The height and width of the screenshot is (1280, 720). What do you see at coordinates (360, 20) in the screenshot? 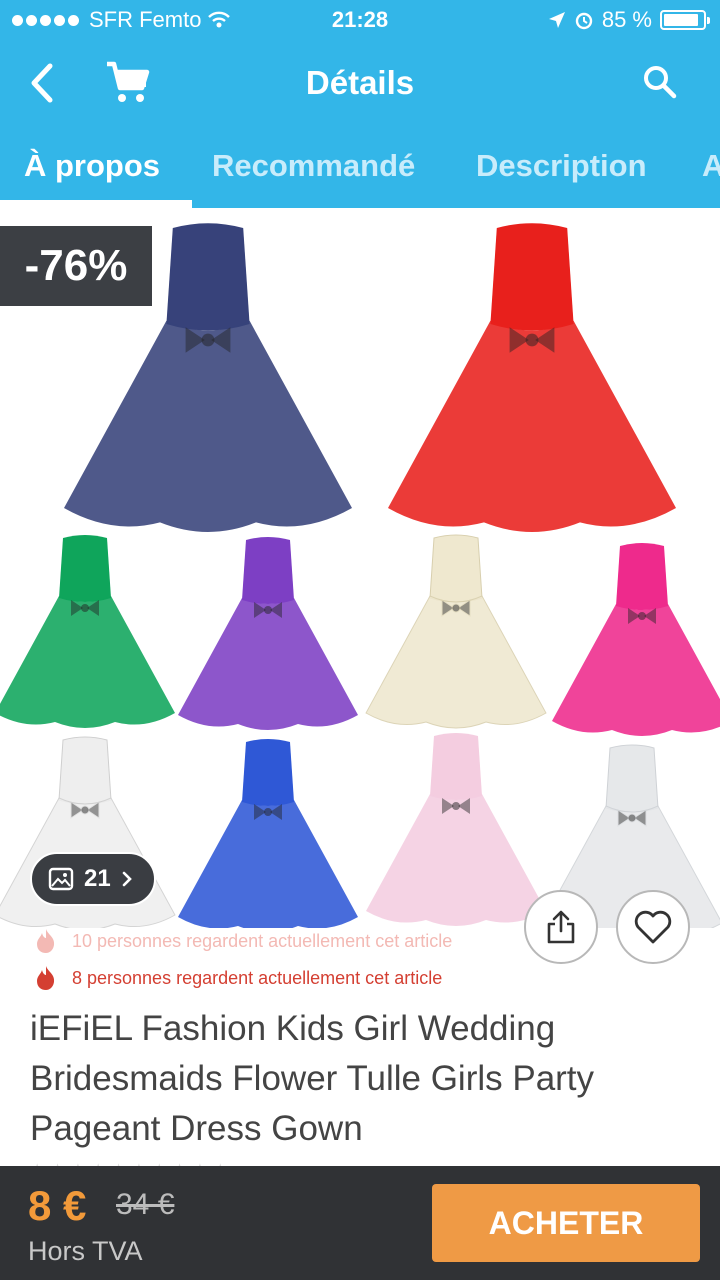
I see `status-bar: SFR Femto 21:28 85 %` at bounding box center [360, 20].